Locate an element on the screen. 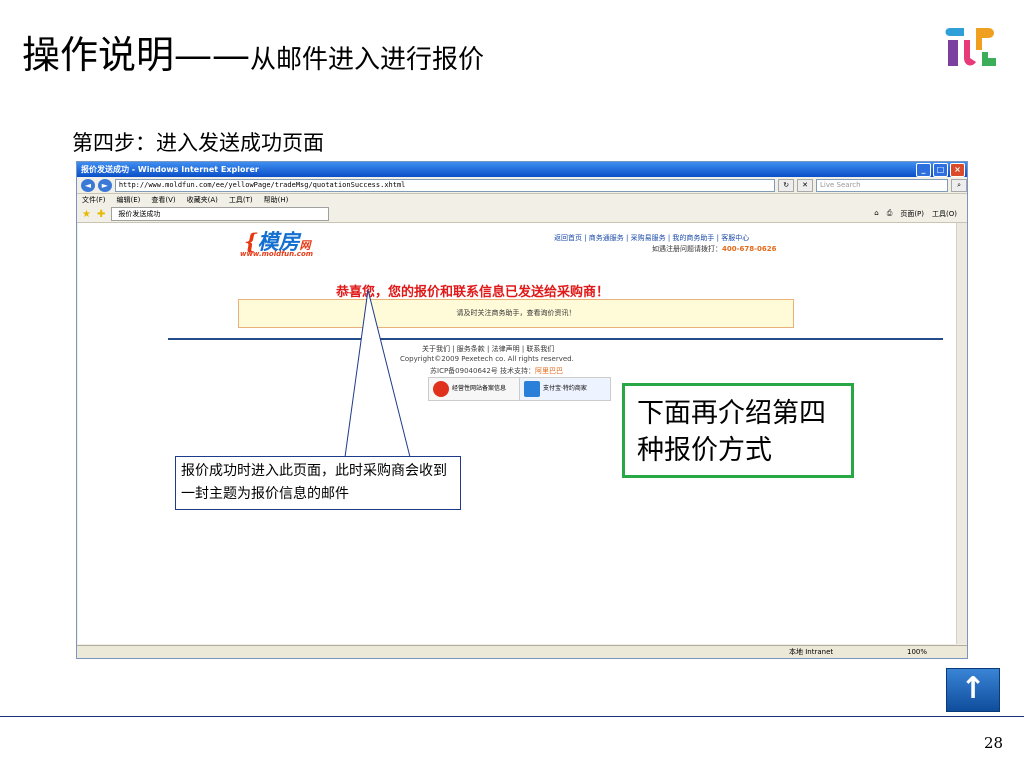  status-bar: 本地 Intranet 100% is located at coordinates (522, 651).